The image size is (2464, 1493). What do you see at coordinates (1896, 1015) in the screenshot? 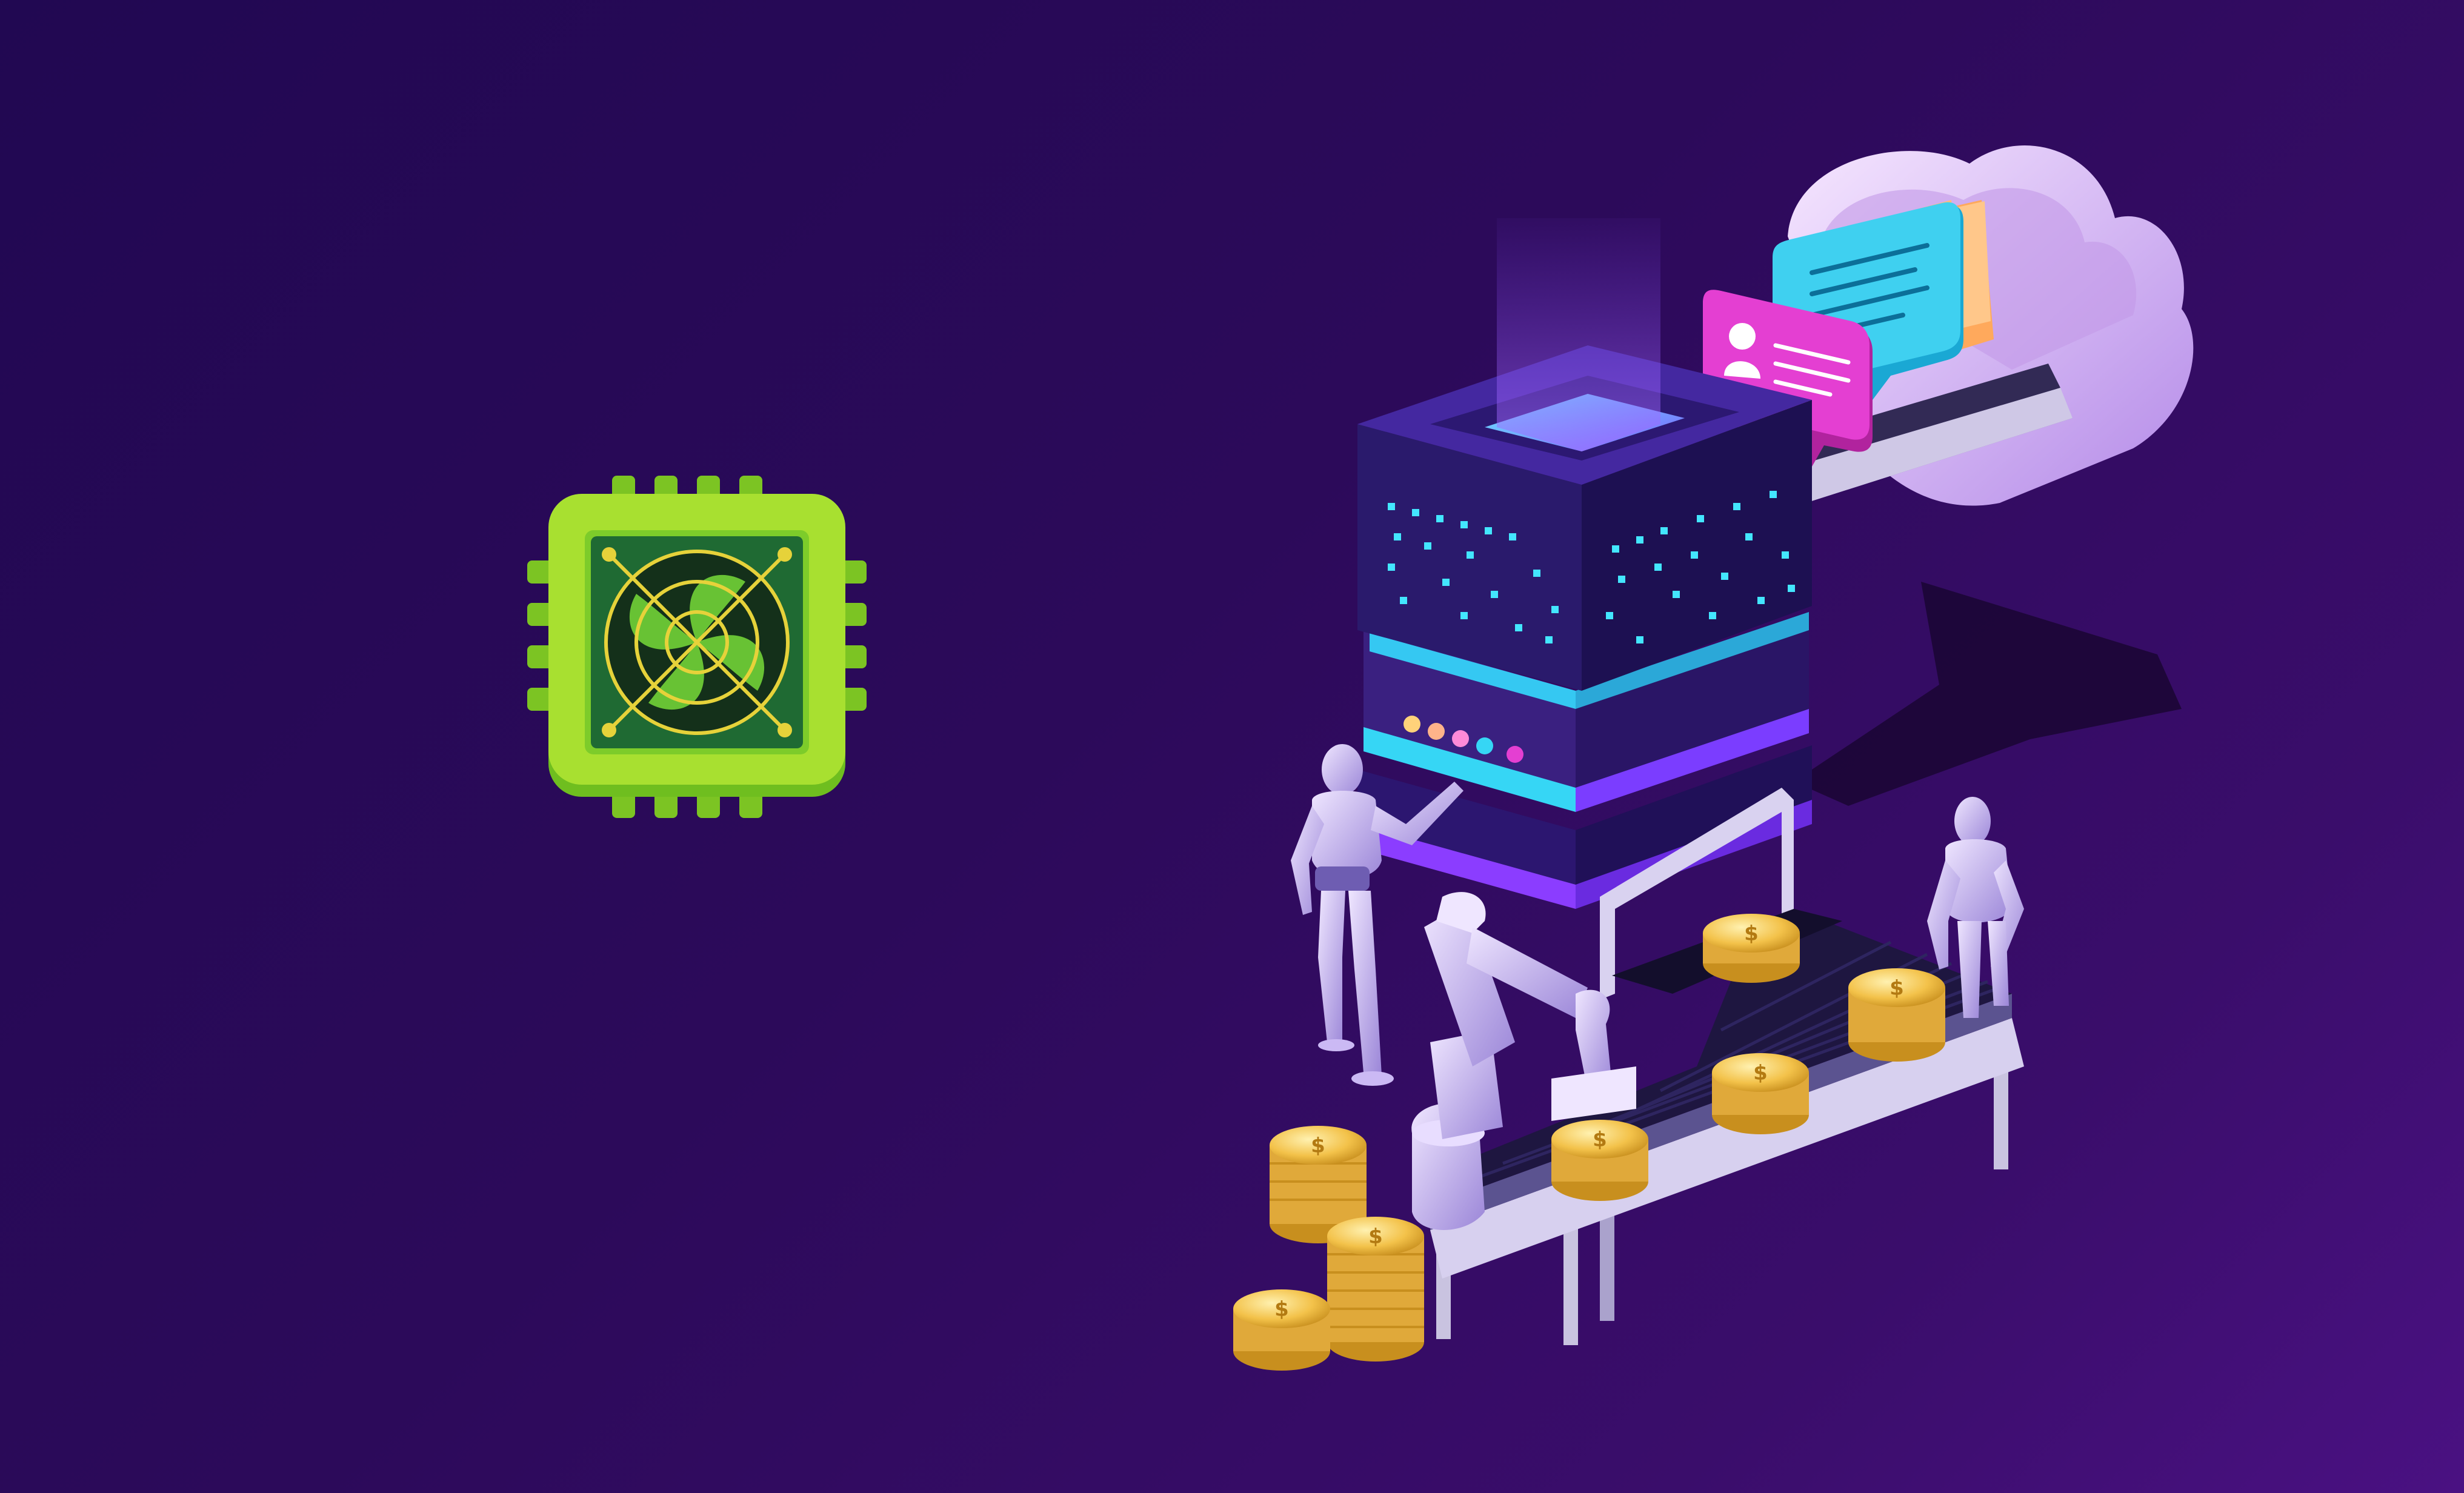
I see `coin-stack-belt-2: $` at bounding box center [1896, 1015].